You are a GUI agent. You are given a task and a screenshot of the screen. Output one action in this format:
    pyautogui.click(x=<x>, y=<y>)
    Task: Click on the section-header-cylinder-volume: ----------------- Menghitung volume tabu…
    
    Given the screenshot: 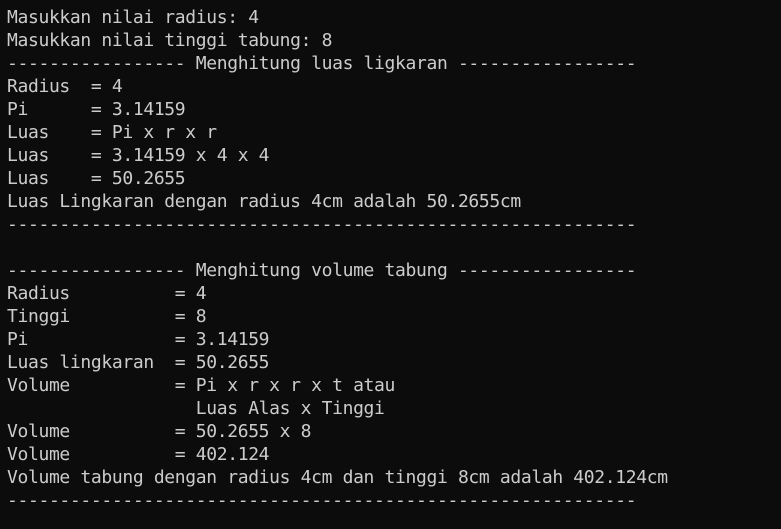 What is the action you would take?
    pyautogui.click(x=322, y=270)
    